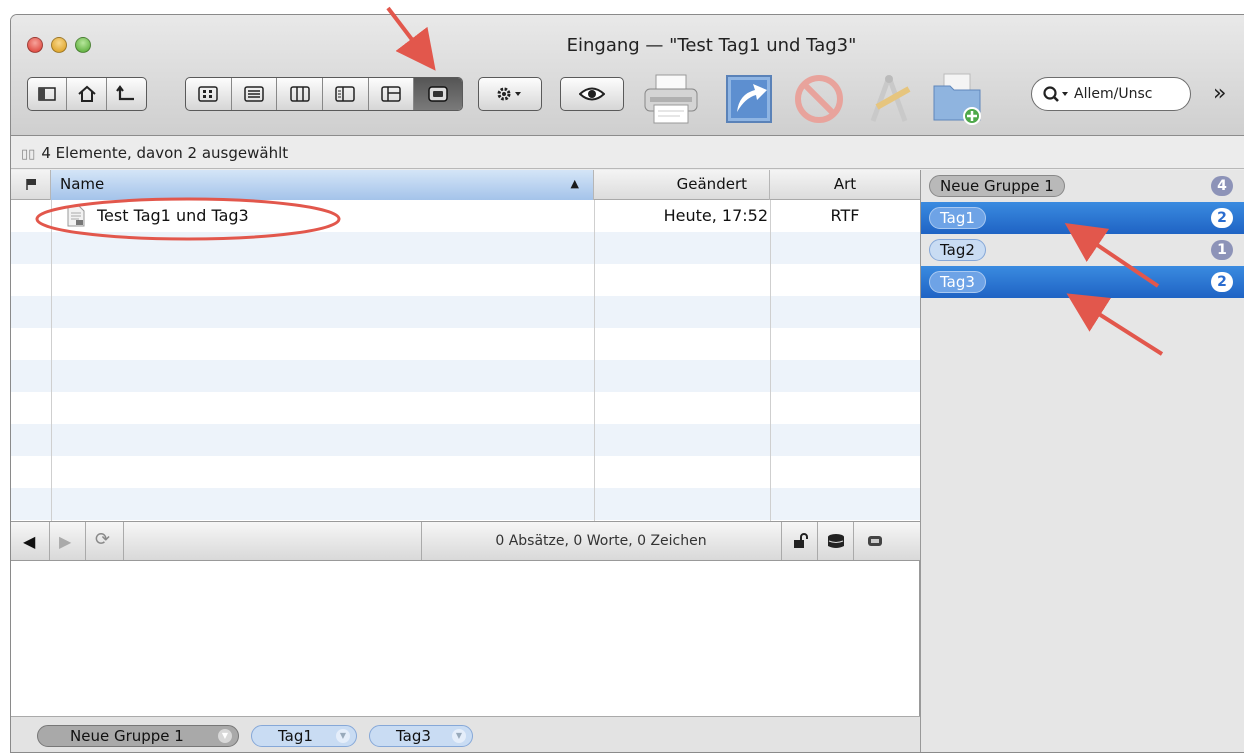 The height and width of the screenshot is (753, 1244). I want to click on database-icon, so click(836, 541).